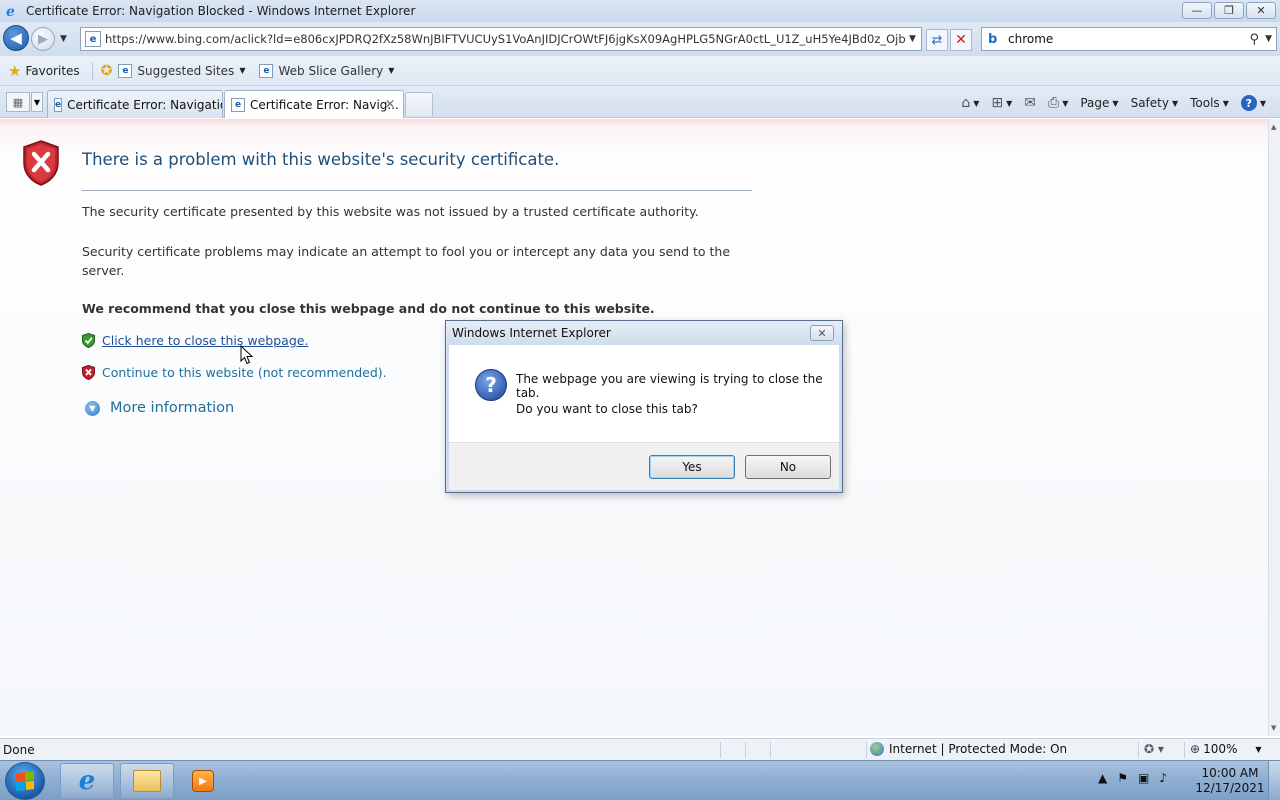 The image size is (1280, 800). I want to click on network-icon: ▣, so click(1143, 778).